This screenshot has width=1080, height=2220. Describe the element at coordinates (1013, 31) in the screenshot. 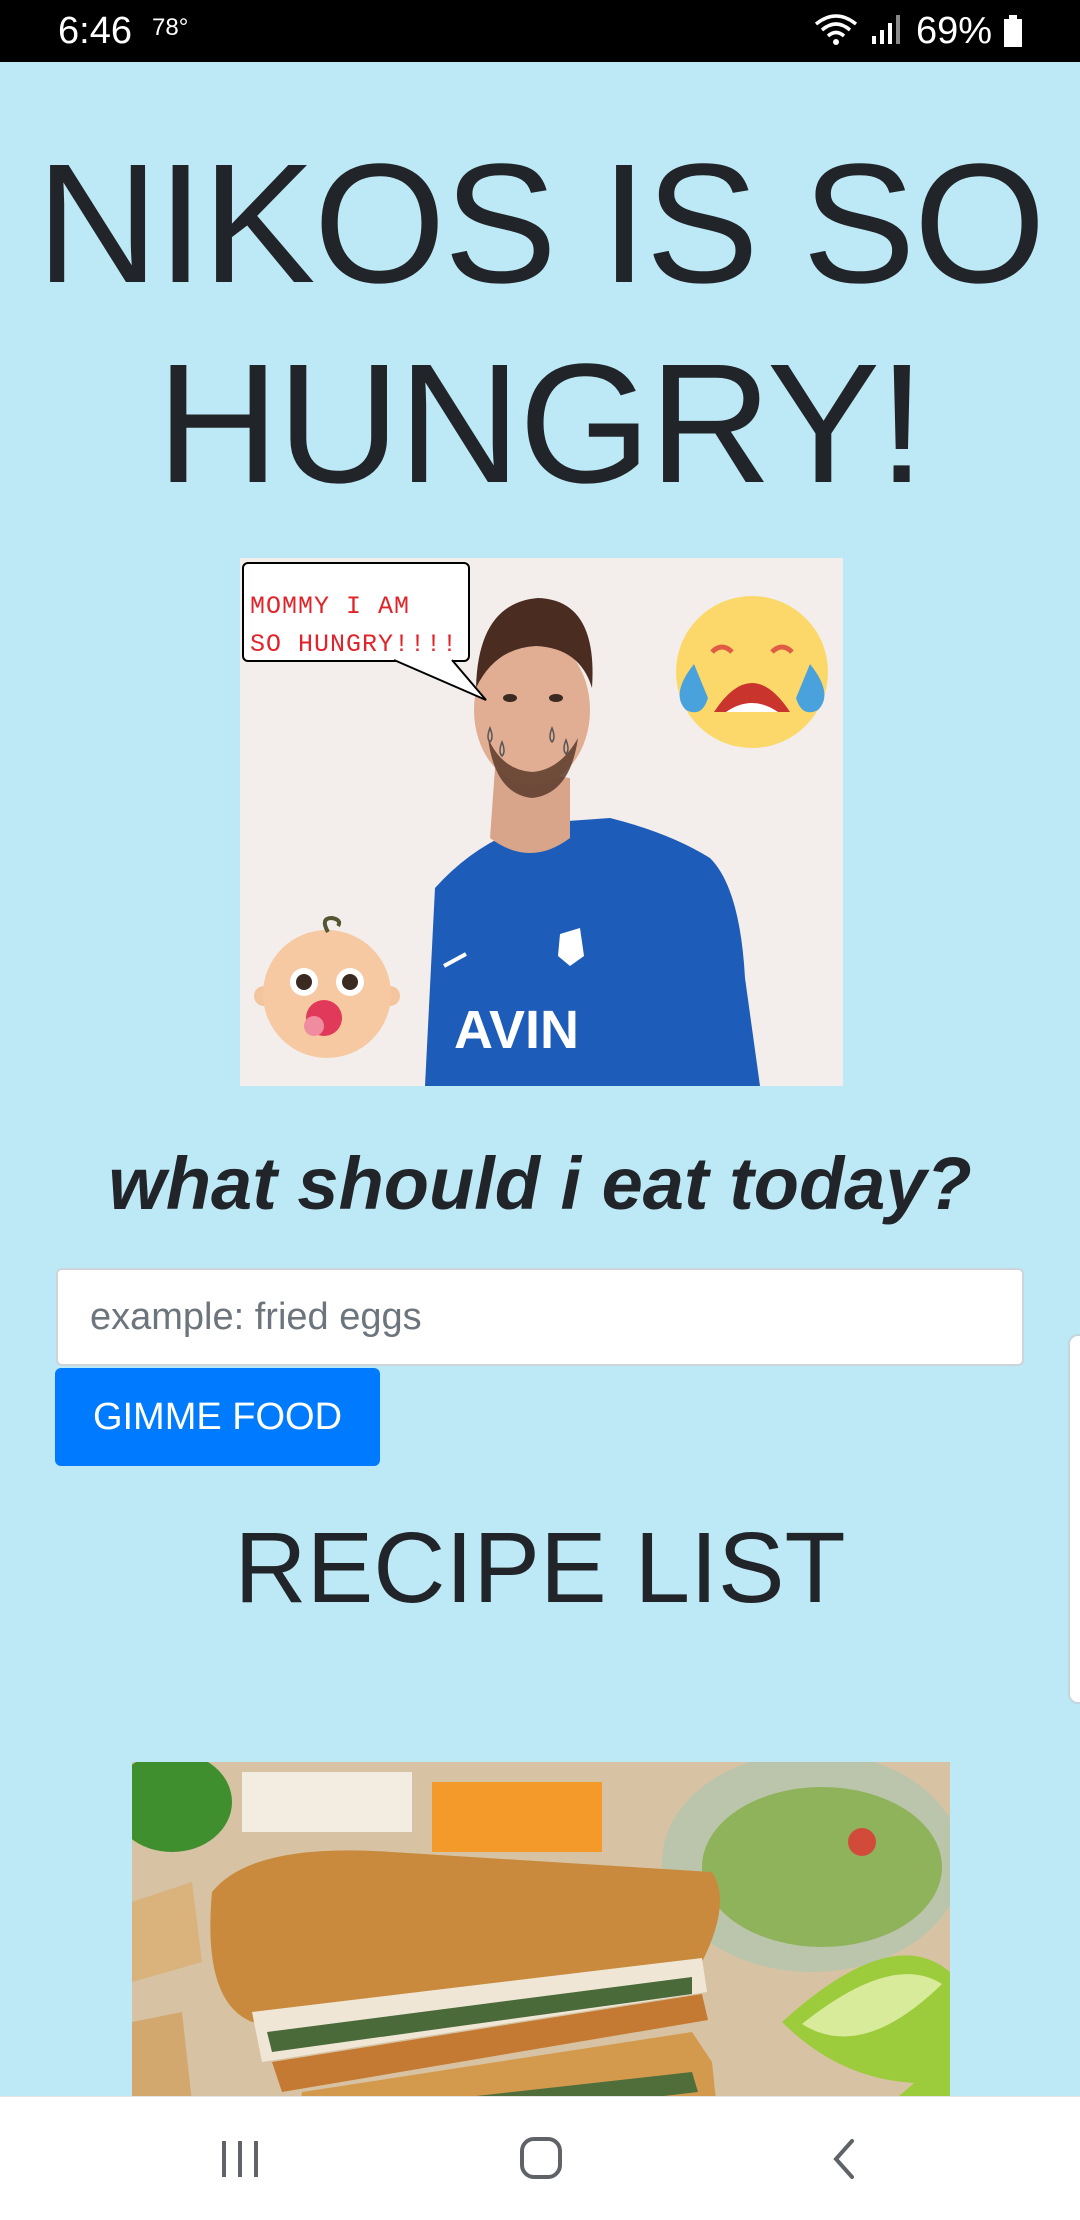

I see `battery-icon` at that location.